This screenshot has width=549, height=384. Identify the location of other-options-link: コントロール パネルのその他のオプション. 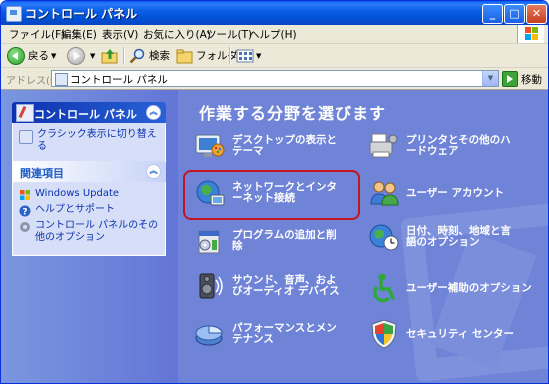
(89, 232).